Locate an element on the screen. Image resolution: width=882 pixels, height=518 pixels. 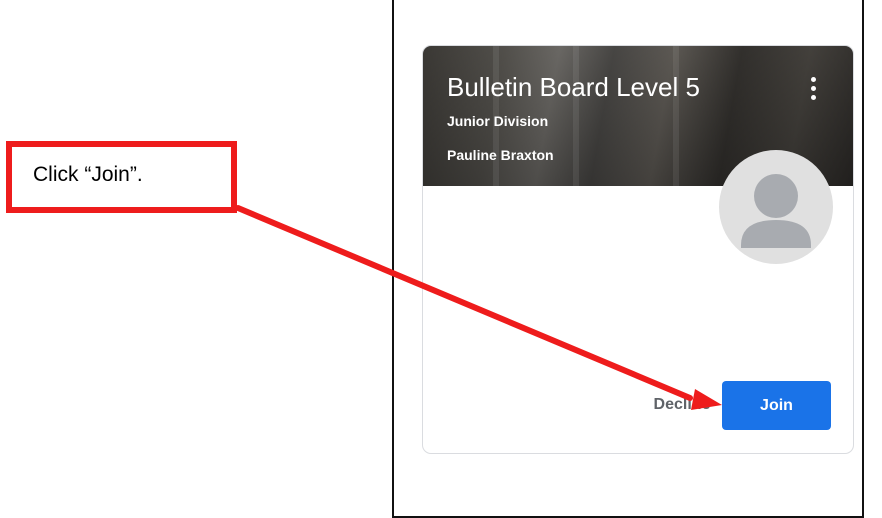
join-button: Join is located at coordinates (776, 405).